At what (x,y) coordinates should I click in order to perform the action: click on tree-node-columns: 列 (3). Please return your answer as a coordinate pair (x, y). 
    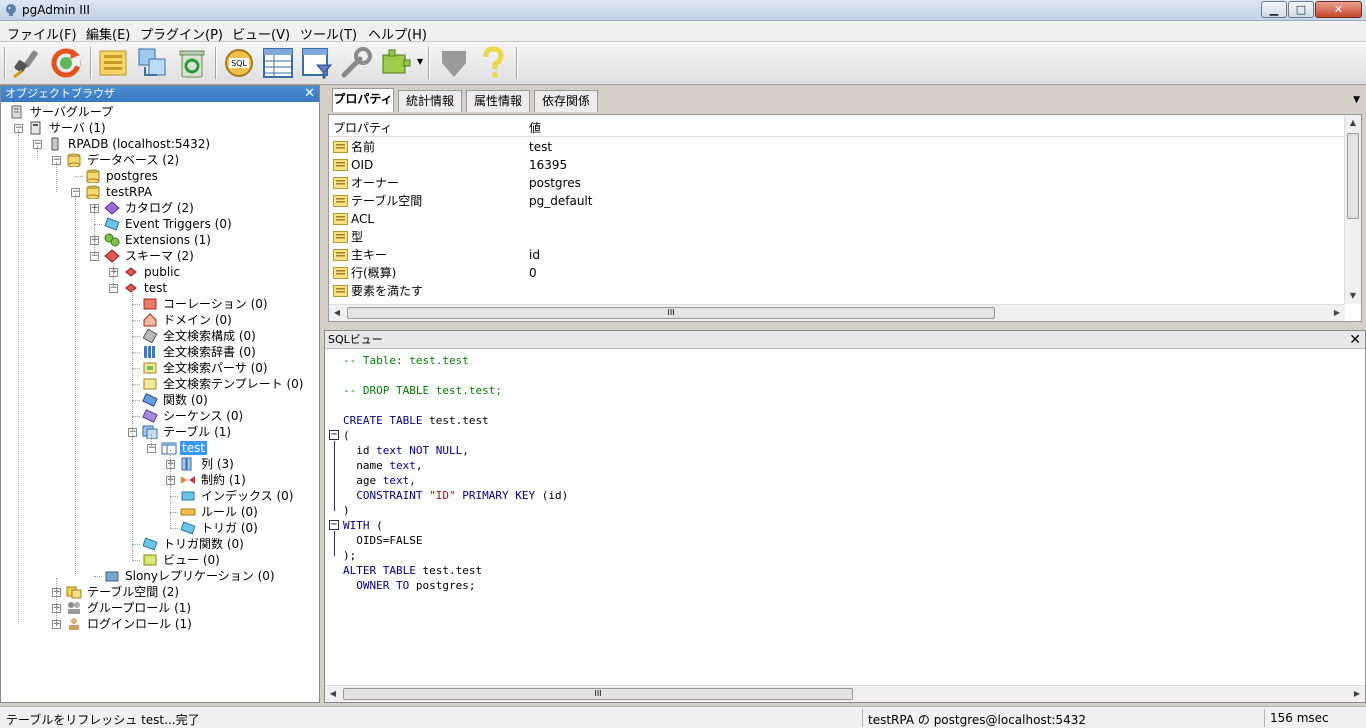
    Looking at the image, I should click on (208, 464).